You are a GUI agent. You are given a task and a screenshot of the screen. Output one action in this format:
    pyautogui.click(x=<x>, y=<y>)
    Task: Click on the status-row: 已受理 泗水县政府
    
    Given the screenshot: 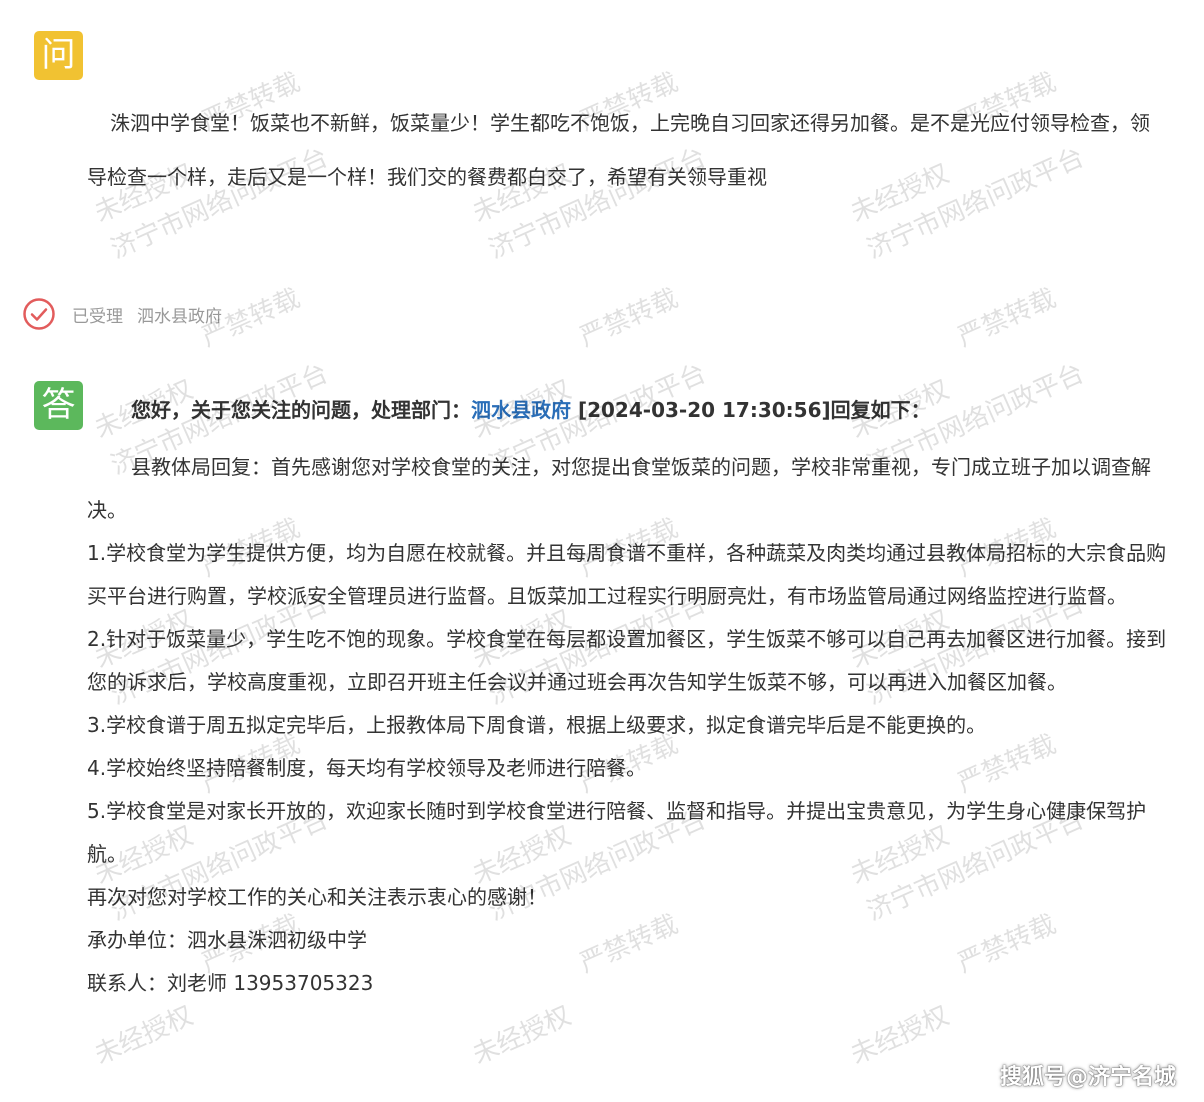 What is the action you would take?
    pyautogui.click(x=122, y=314)
    